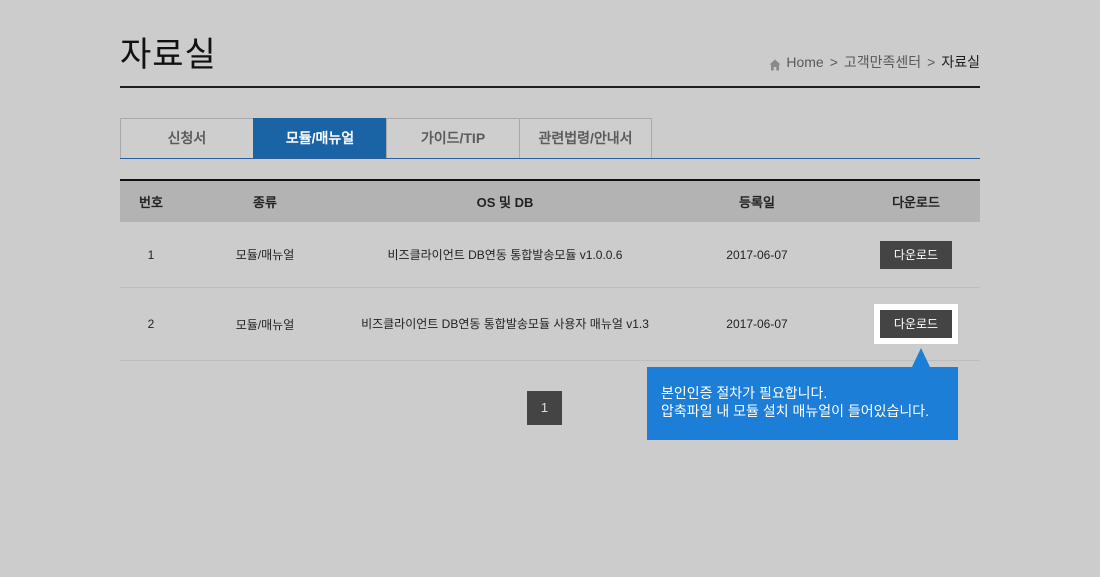 The width and height of the screenshot is (1100, 577). I want to click on cell-name: 비즈클라이언트 DB연동 통합발송모듈 v1.0.0.6, so click(505, 255).